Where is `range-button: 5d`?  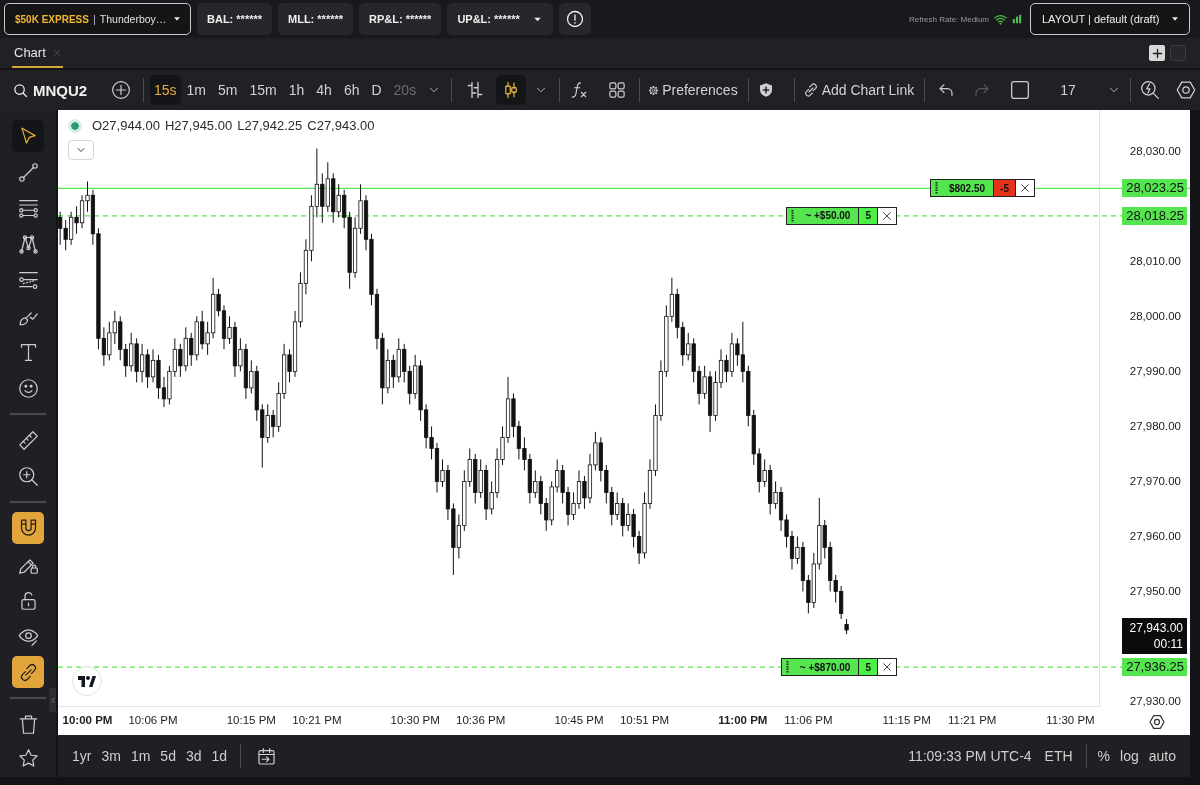 range-button: 5d is located at coordinates (168, 756).